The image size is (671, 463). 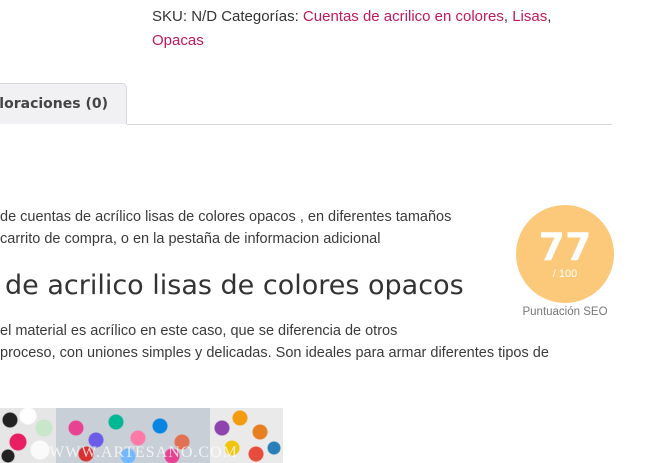 I want to click on gallery-watermark: WWW.ARTESANO.COM, so click(x=143, y=452).